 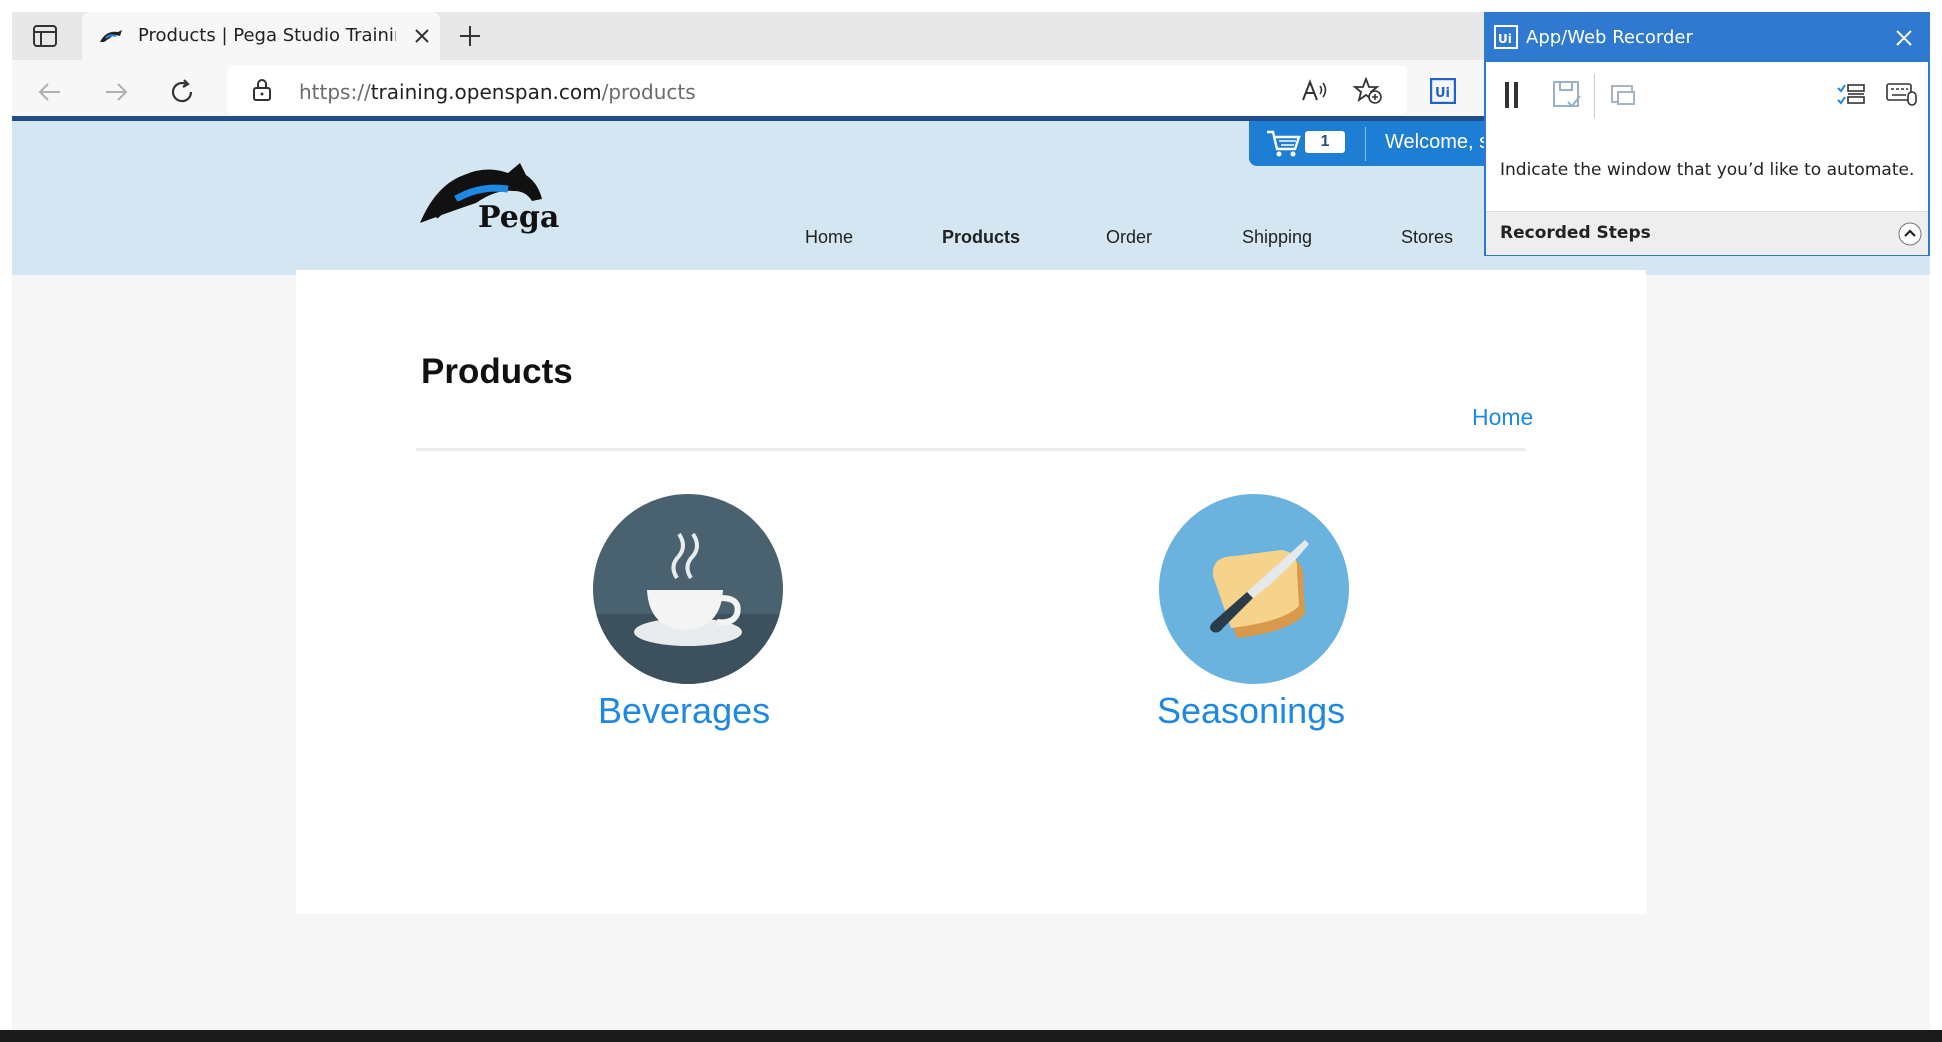 What do you see at coordinates (45, 36) in the screenshot?
I see `tab-actions-icon` at bounding box center [45, 36].